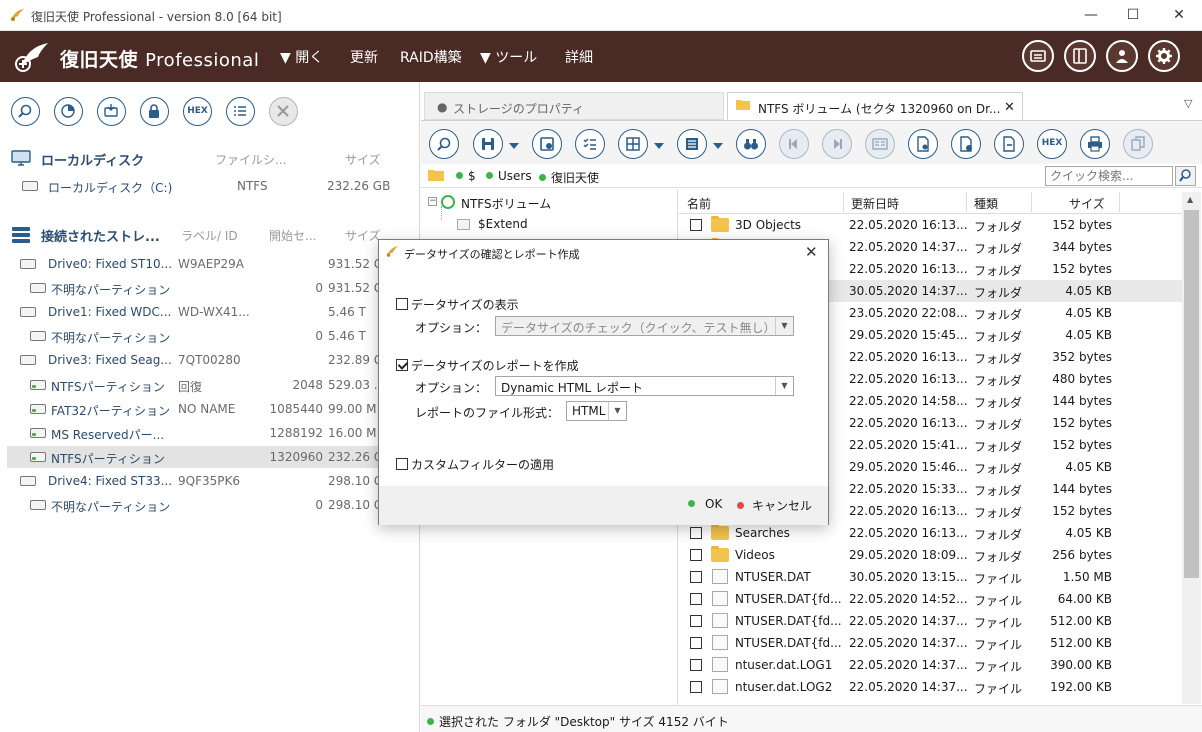 This screenshot has width=1202, height=732. I want to click on ok-button: OK, so click(705, 504).